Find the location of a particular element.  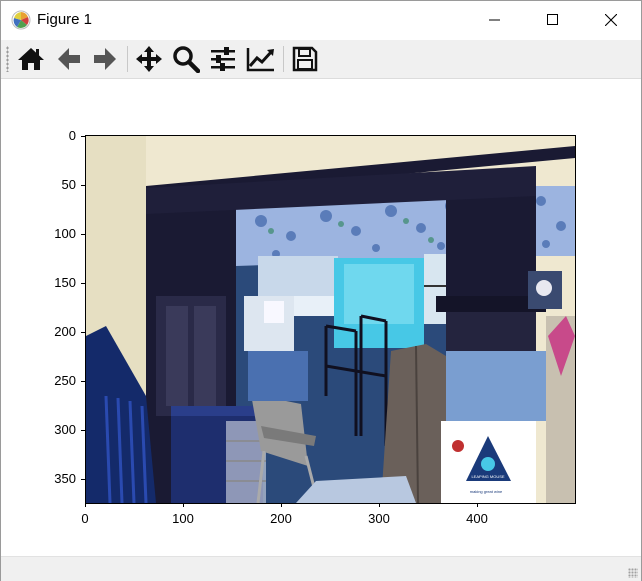

sliders-icon is located at coordinates (223, 59).